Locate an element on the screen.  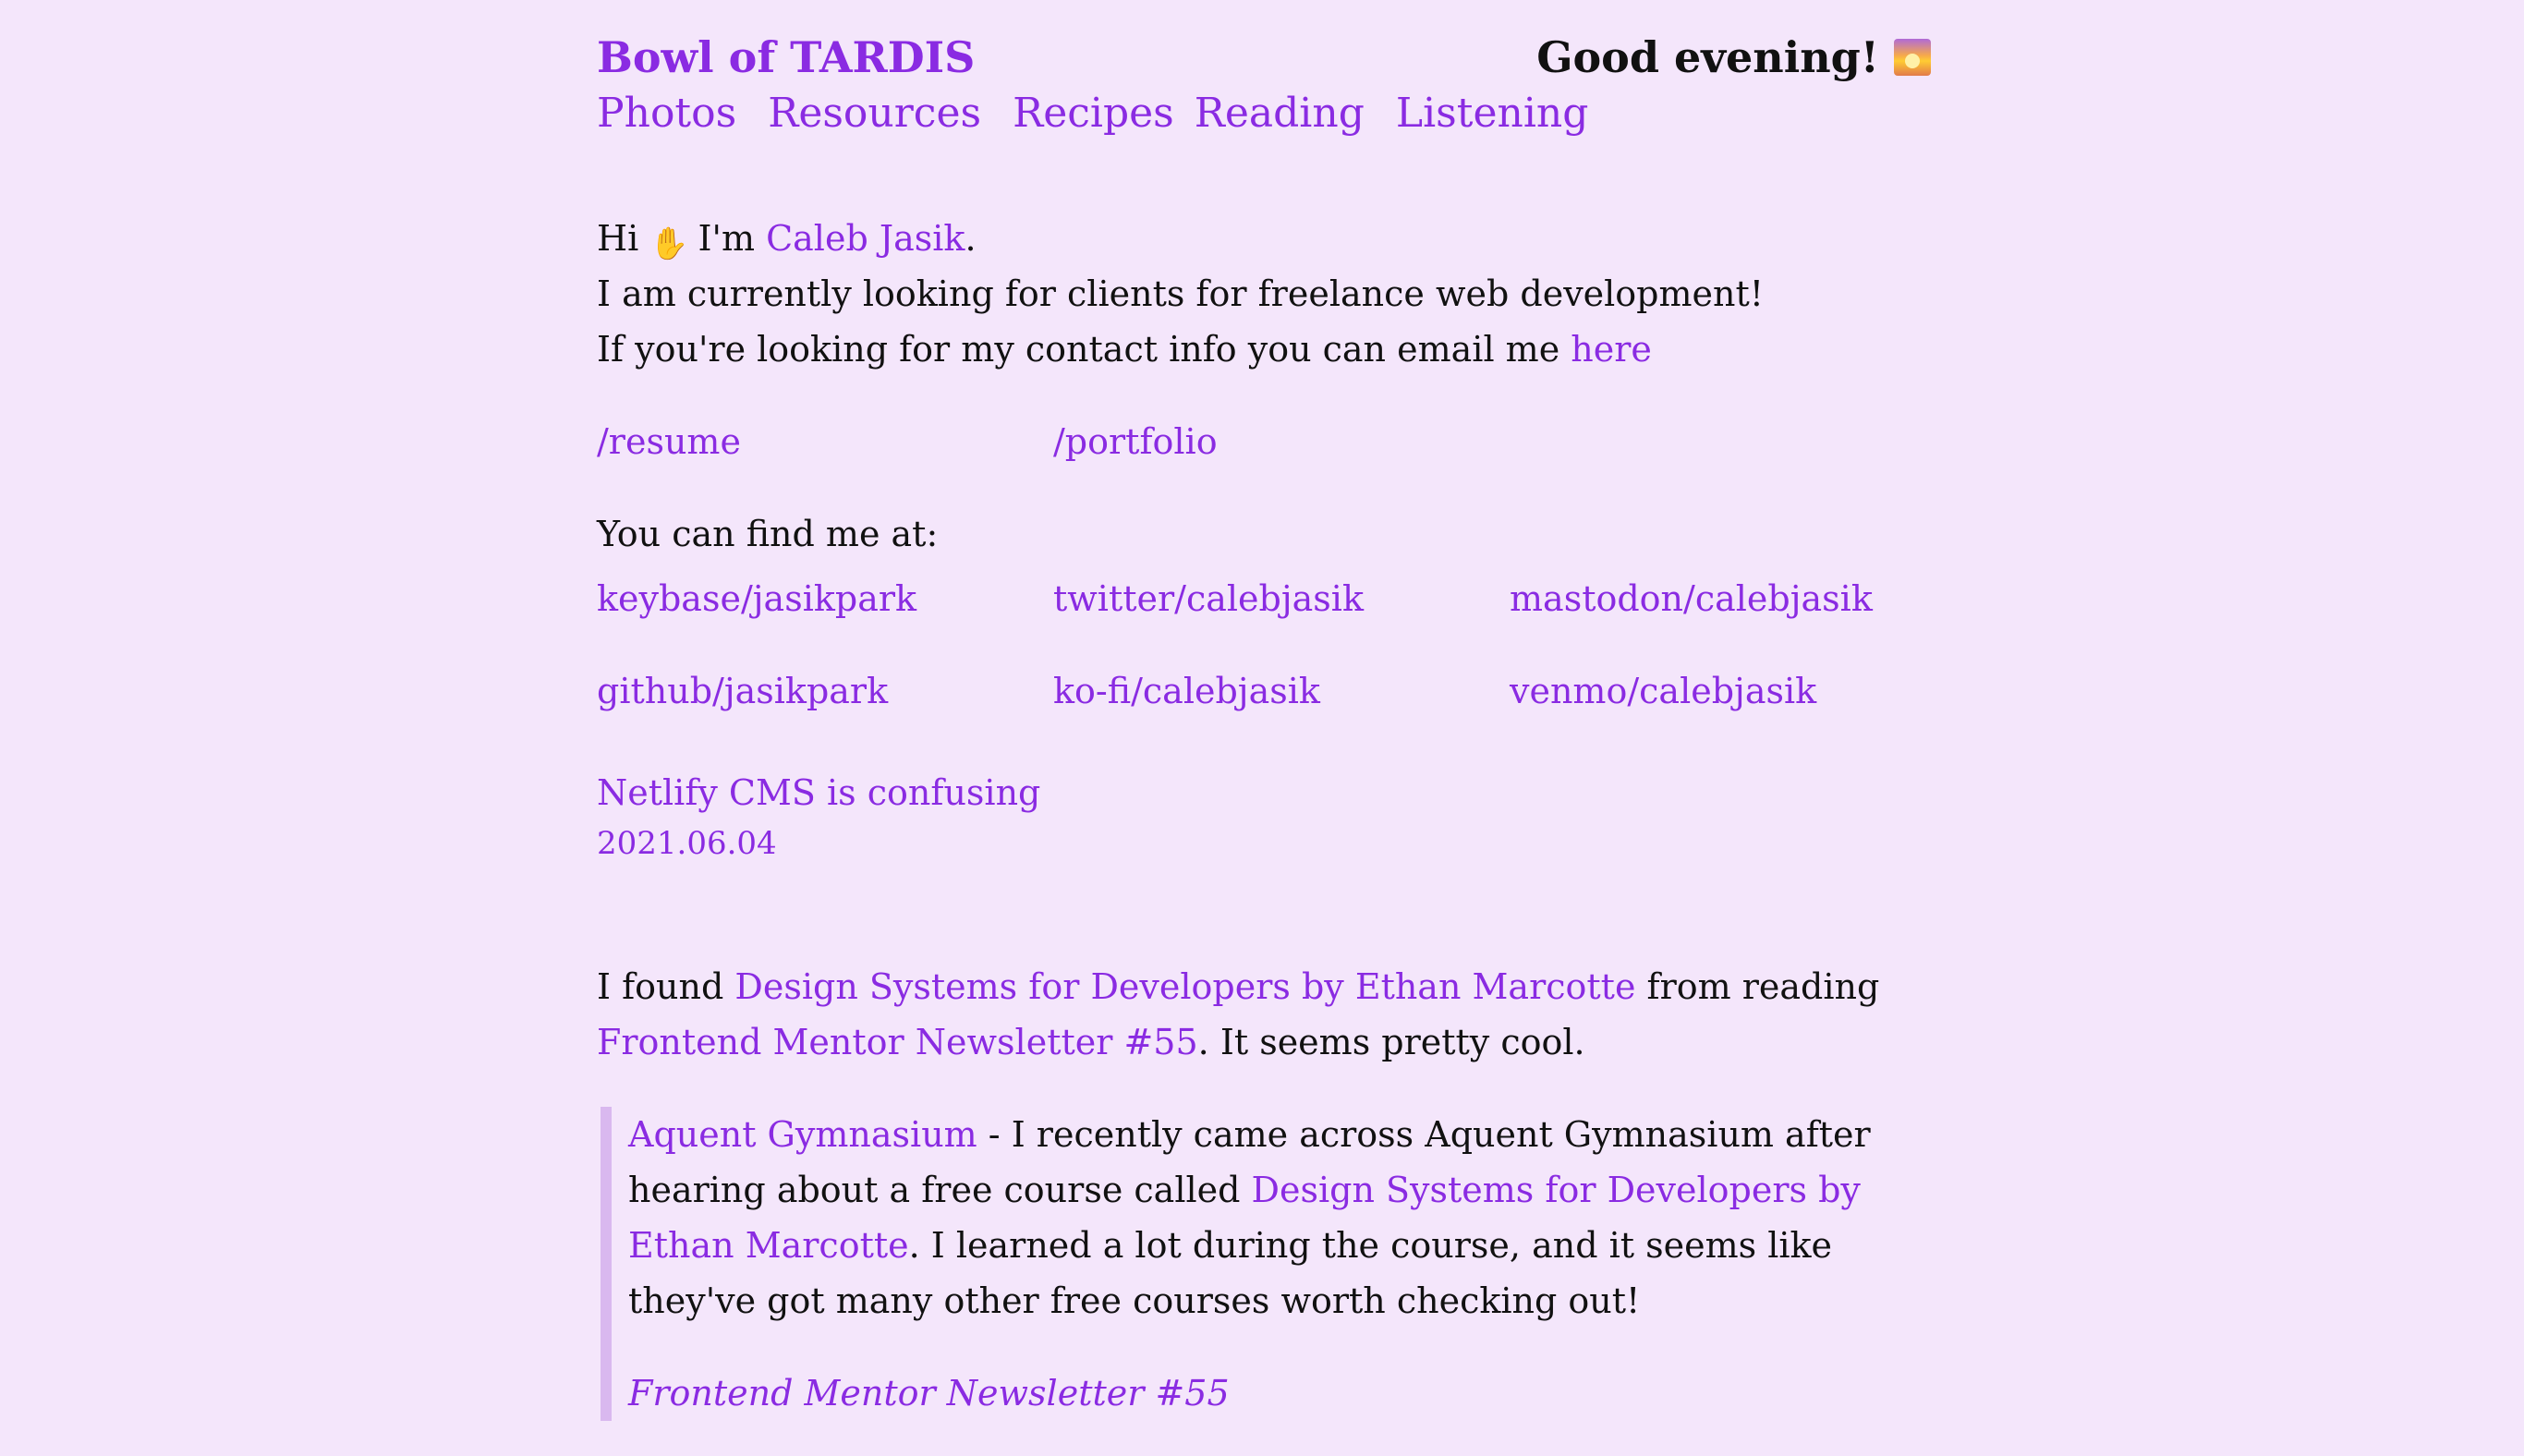
kofi-link: ko-fi/calebjasik is located at coordinates (1282, 691).